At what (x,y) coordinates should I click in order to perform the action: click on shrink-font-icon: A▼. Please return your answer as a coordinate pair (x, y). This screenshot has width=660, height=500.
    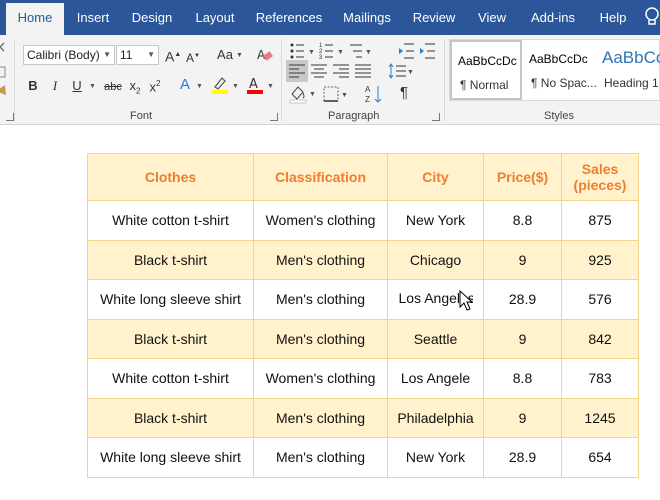
    Looking at the image, I should click on (193, 57).